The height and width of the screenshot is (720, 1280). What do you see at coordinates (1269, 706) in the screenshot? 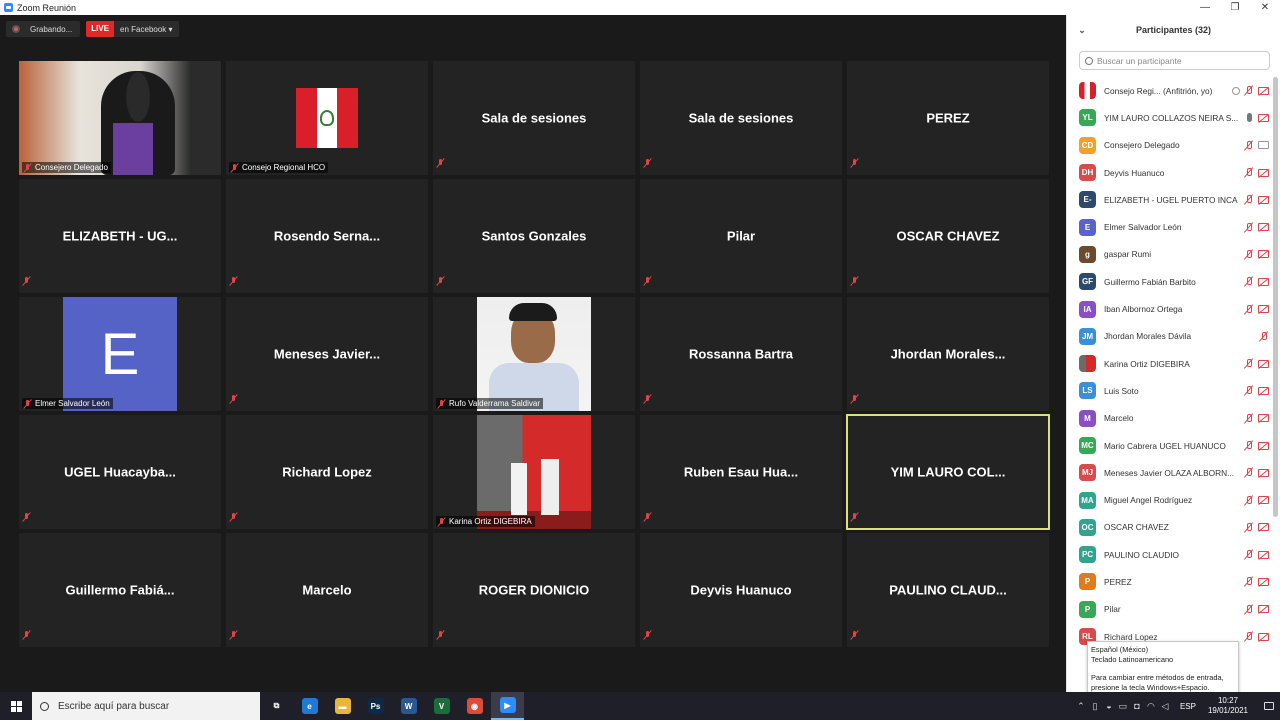
I see `notification-center-button` at bounding box center [1269, 706].